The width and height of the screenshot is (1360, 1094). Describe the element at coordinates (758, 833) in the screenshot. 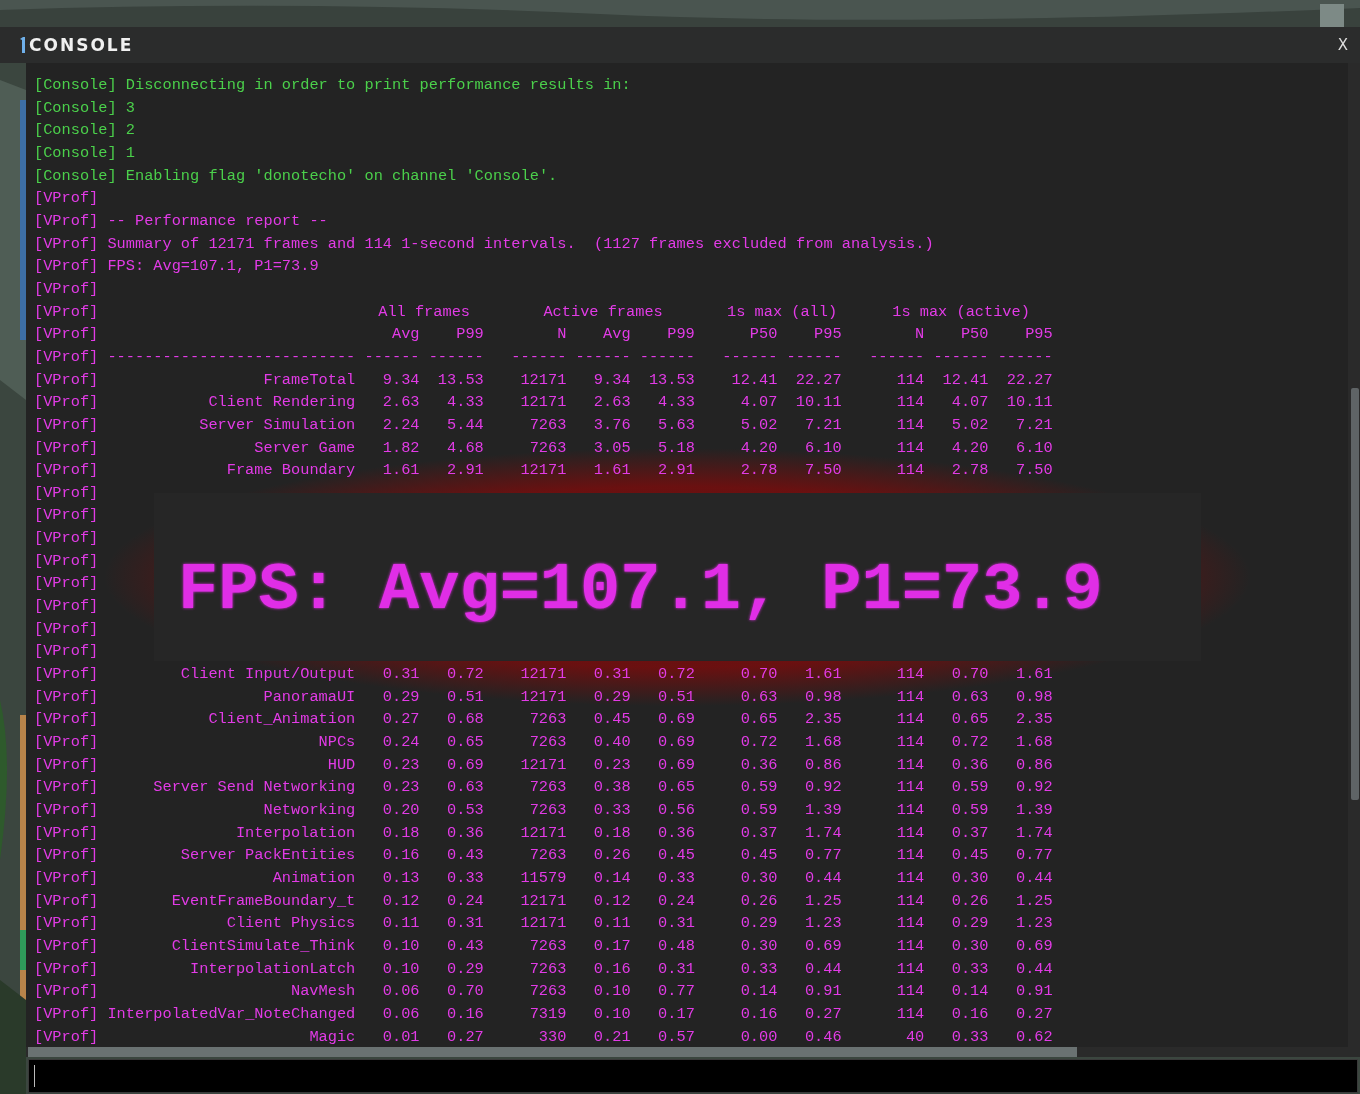

I see `table-cell-text: 0.37` at that location.